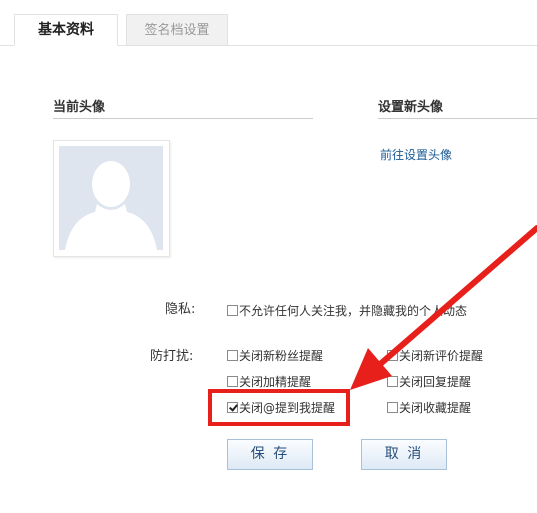  Describe the element at coordinates (275, 381) in the screenshot. I see `dnd-option-text: 关闭加精提醒` at that location.